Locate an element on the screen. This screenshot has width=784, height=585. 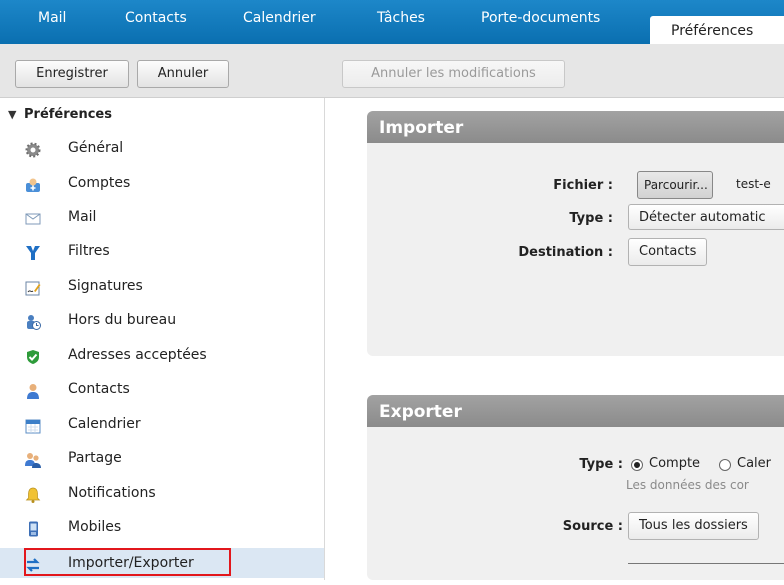
calendar-icon is located at coordinates (33, 425).